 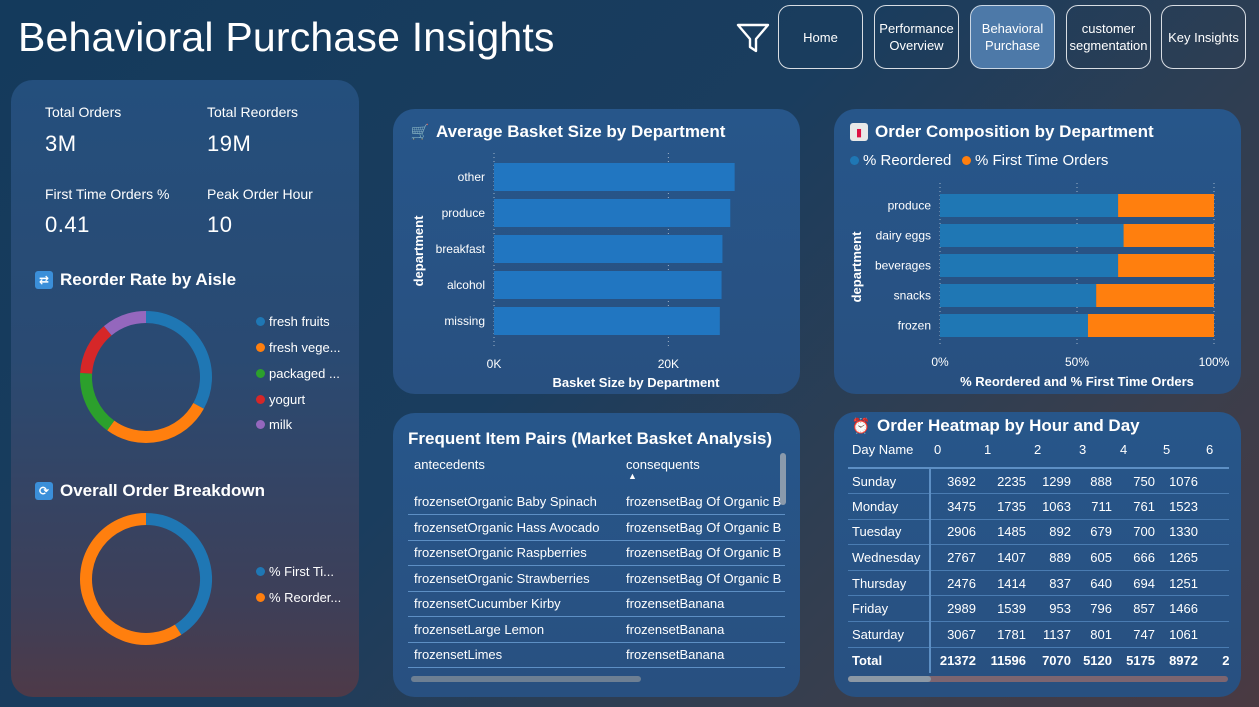 I want to click on x-tick-label: 0K, so click(x=494, y=364).